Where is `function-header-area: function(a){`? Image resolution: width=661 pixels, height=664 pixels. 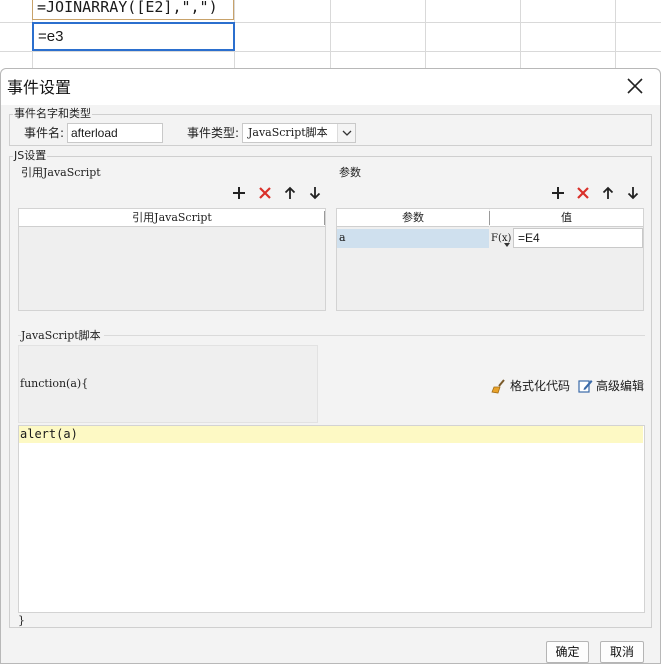 function-header-area: function(a){ is located at coordinates (168, 384).